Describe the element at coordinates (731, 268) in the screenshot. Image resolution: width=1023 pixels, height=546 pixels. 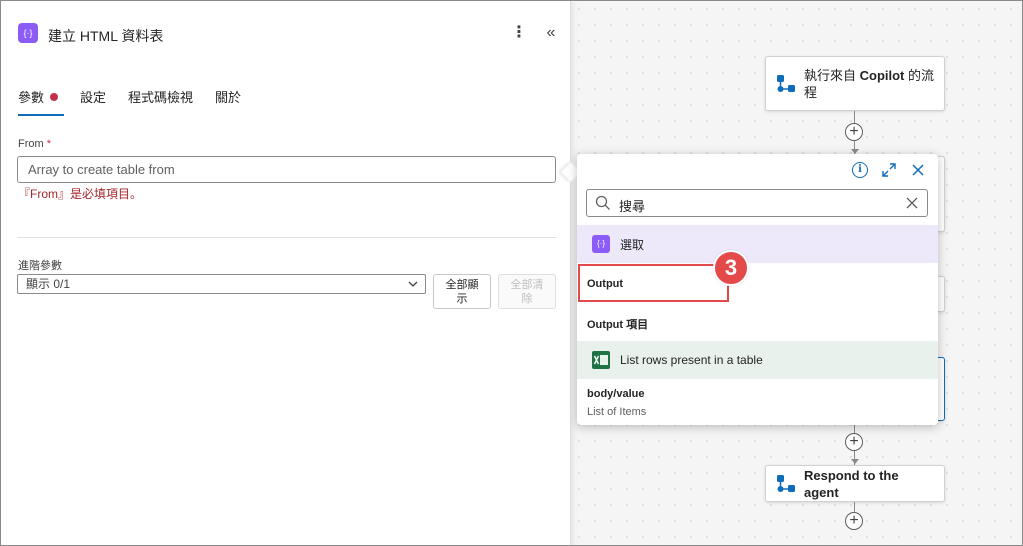
I see `step-number-badge: 3` at that location.